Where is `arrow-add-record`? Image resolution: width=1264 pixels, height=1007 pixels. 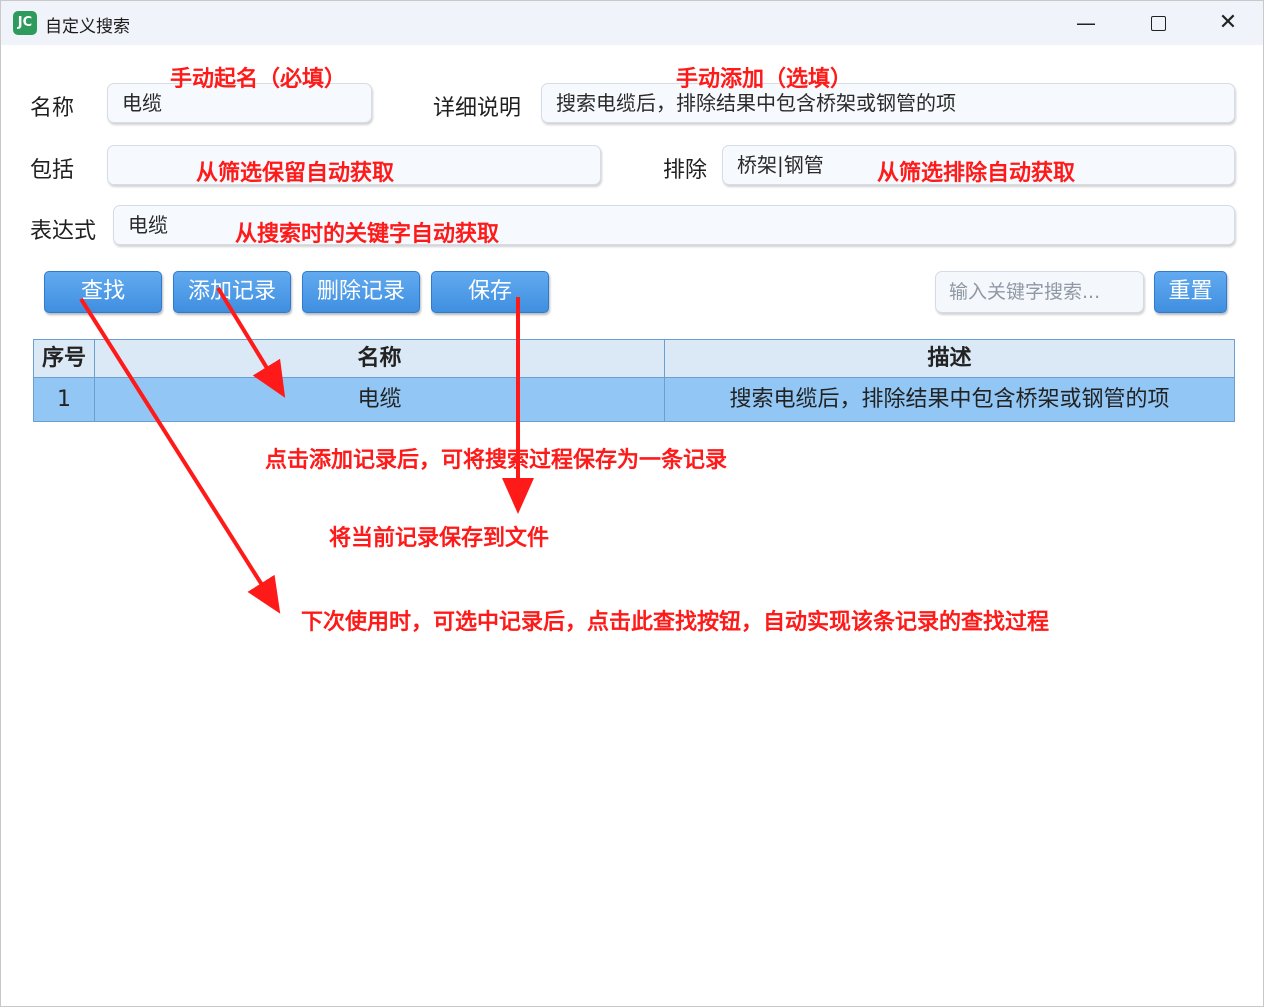
arrow-add-record is located at coordinates (251, 342).